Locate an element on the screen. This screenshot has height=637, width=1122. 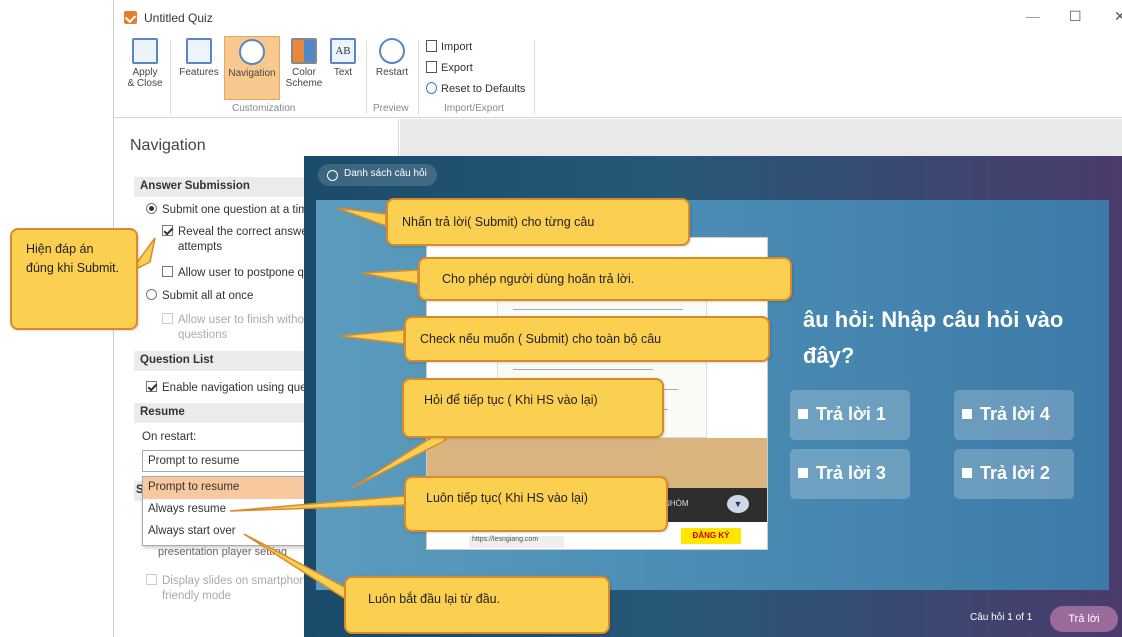
callout-start-over: Luôn bắt đầu lại từ đầu. is located at coordinates (477, 605).